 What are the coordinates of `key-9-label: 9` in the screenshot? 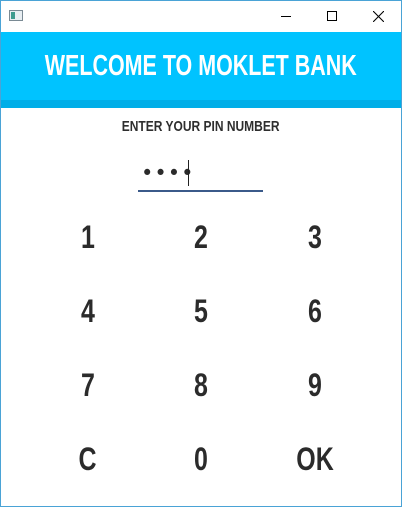 It's located at (315, 384).